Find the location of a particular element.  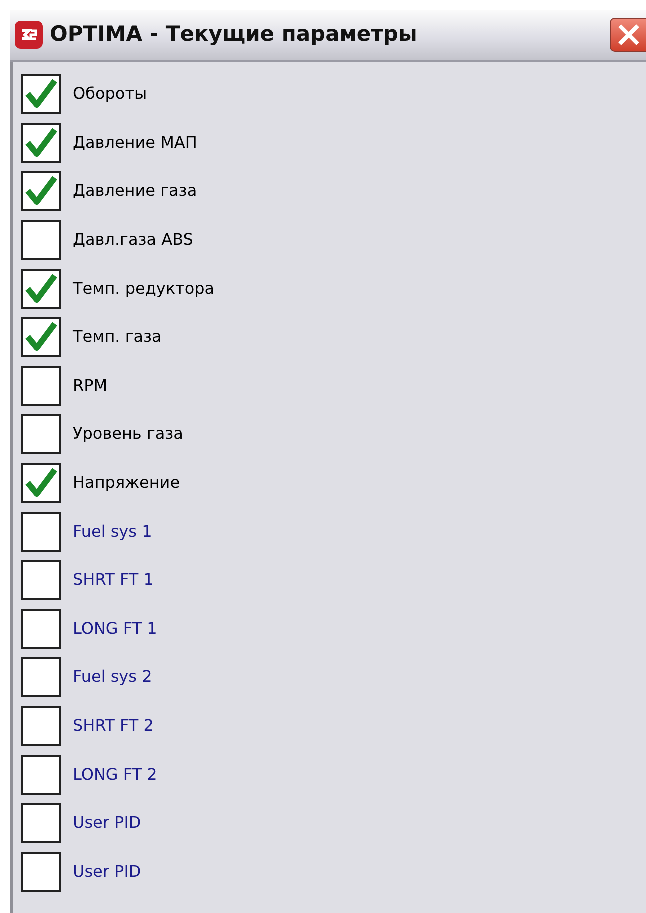

parameter-label: Обороты is located at coordinates (110, 94).